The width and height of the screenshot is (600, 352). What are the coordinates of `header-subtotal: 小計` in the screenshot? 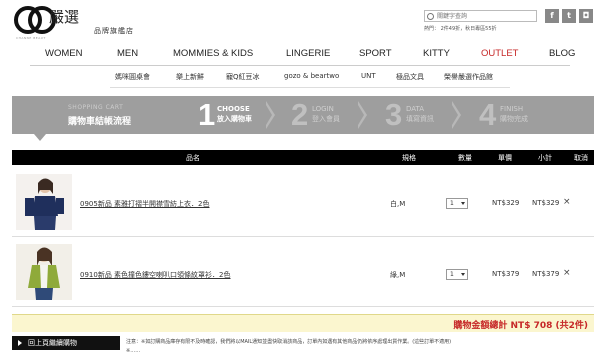 It's located at (545, 158).